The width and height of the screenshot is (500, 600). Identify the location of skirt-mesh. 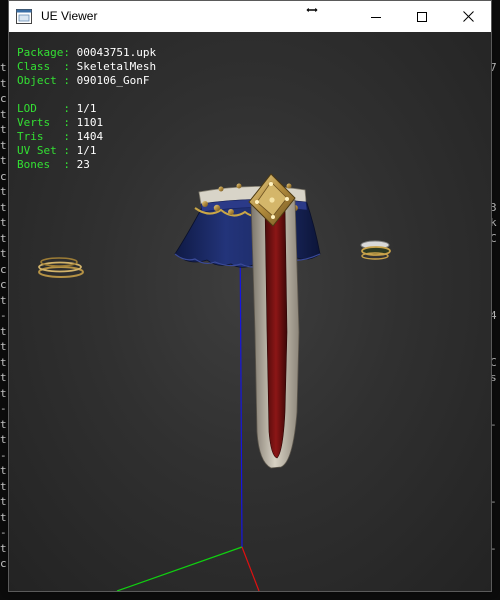
(247, 226).